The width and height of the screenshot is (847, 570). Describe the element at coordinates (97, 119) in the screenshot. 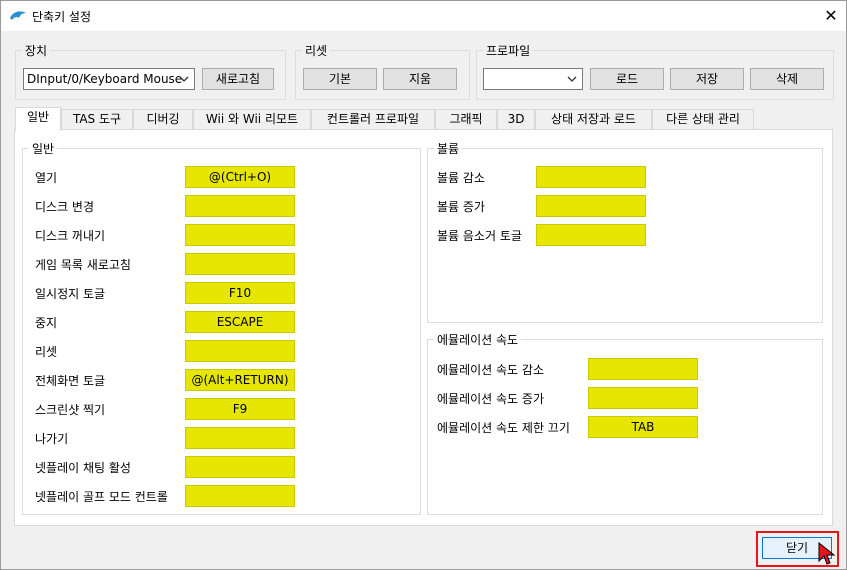

I see `tab-tas-tools: TAS 도구` at that location.